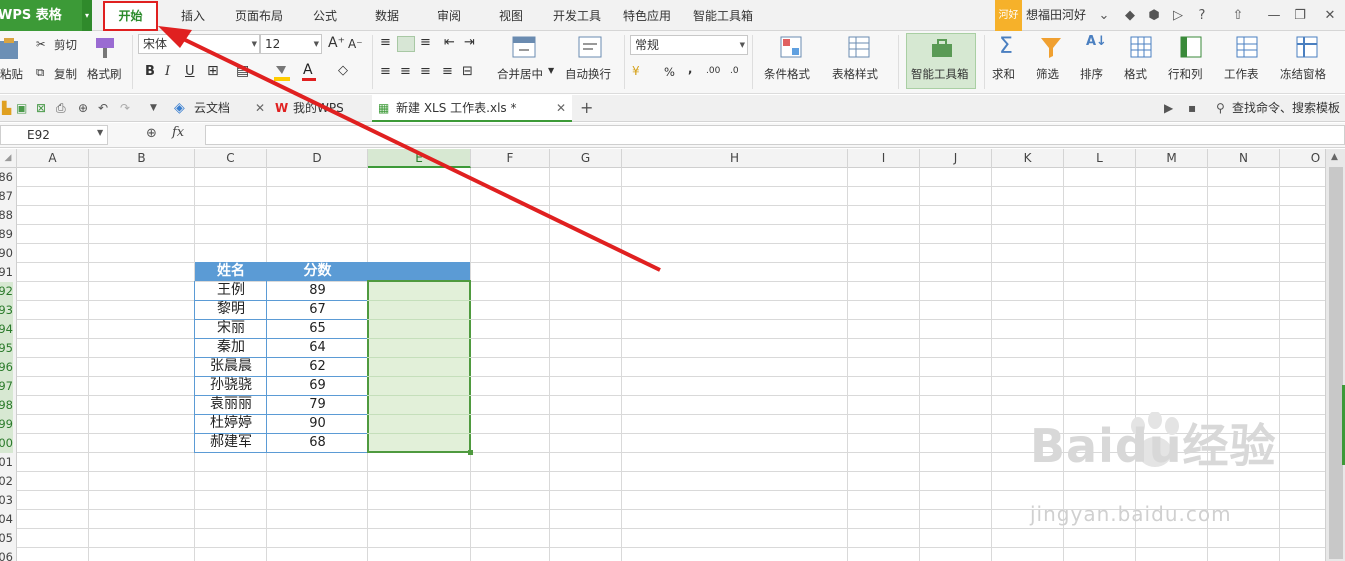  I want to click on font-name-select: 宋体 ▼, so click(199, 44).